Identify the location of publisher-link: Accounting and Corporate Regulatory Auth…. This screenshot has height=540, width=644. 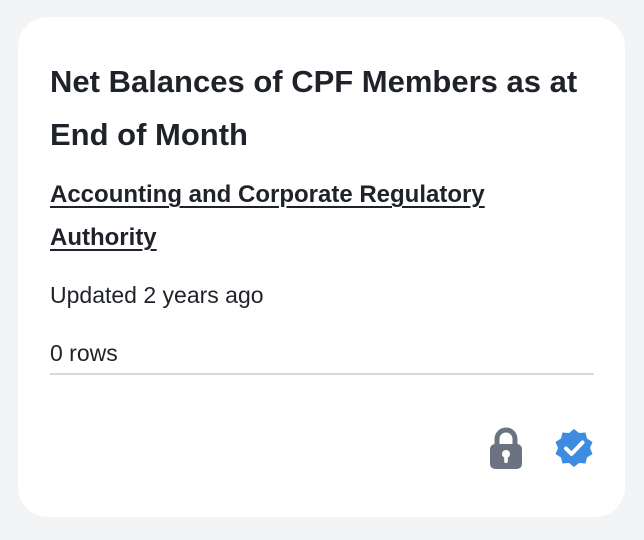
(310, 216).